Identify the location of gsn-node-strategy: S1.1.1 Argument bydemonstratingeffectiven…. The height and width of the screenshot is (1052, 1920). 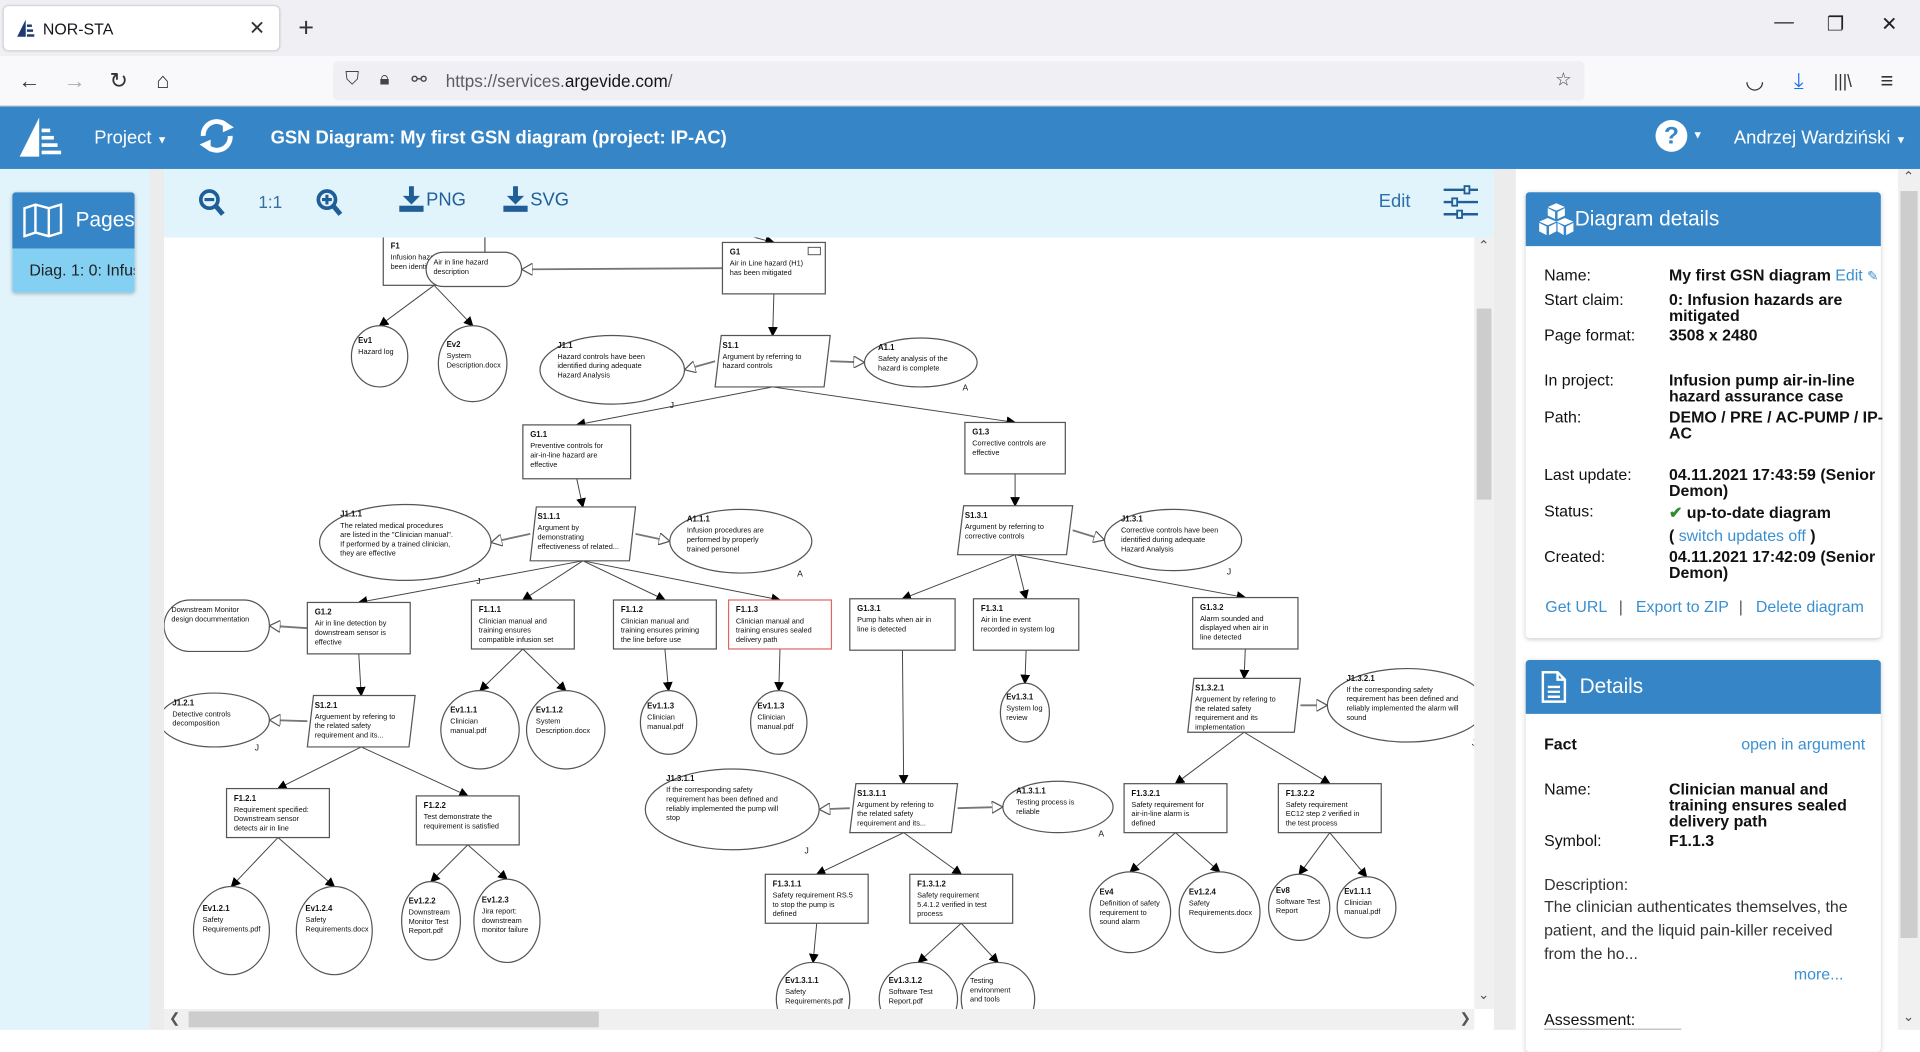
(583, 534).